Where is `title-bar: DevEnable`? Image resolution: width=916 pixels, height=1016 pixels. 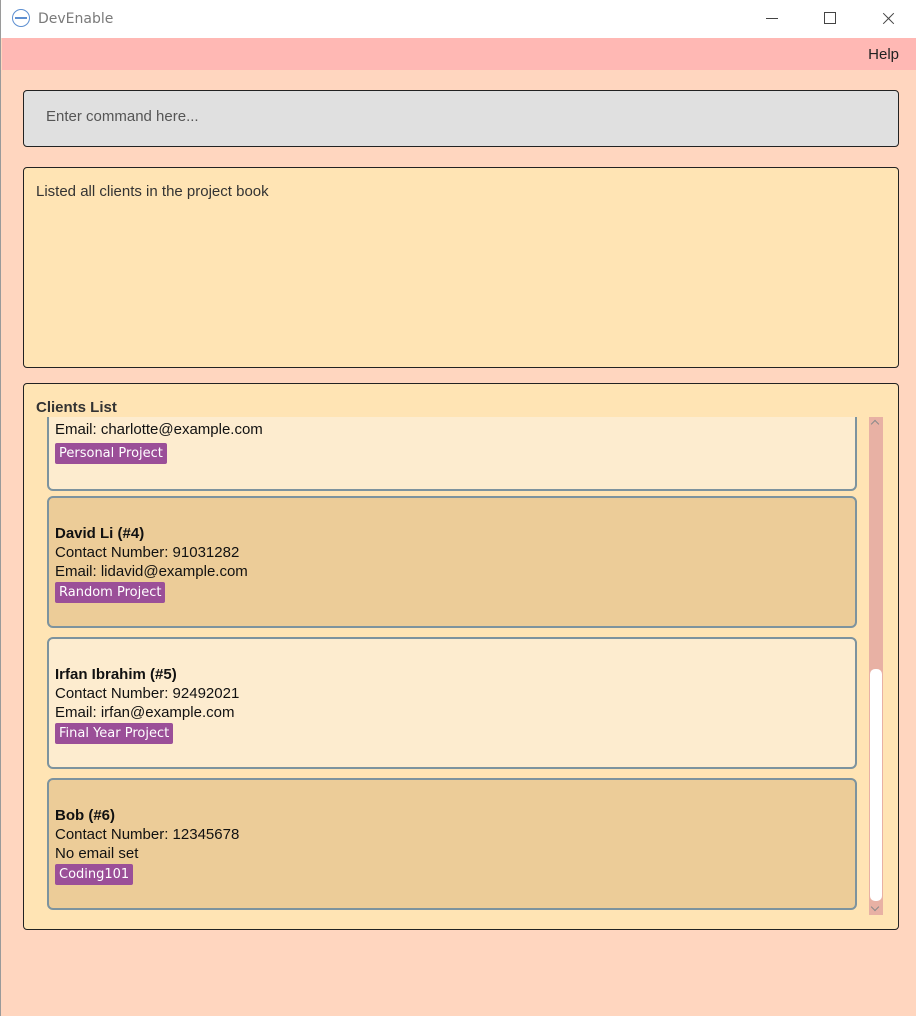 title-bar: DevEnable is located at coordinates (458, 19).